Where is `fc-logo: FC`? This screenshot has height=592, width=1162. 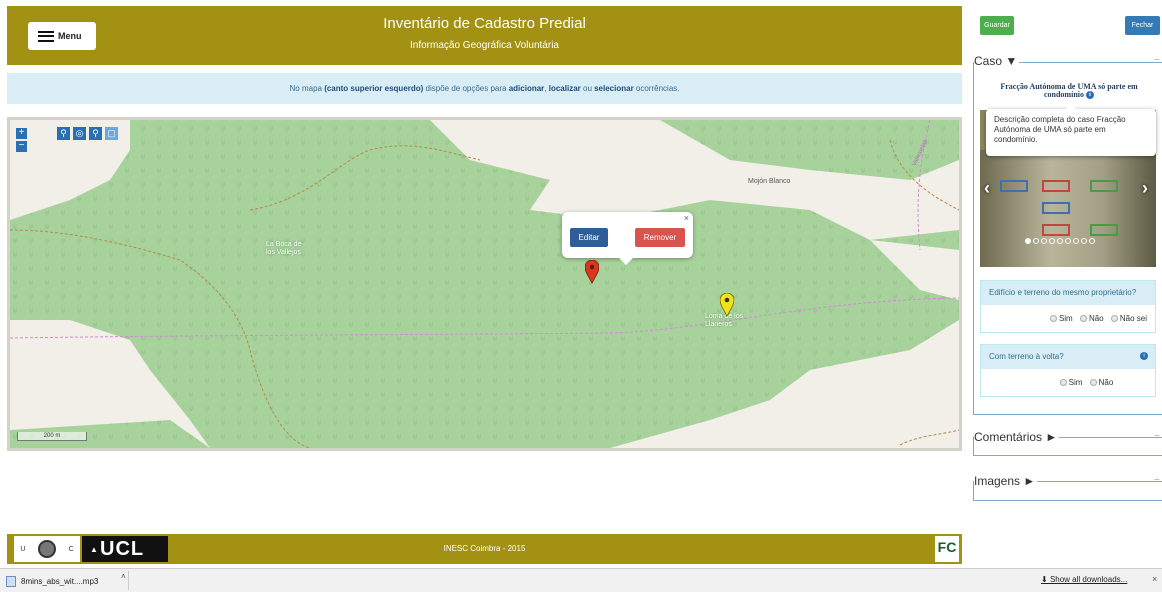 fc-logo: FC is located at coordinates (947, 549).